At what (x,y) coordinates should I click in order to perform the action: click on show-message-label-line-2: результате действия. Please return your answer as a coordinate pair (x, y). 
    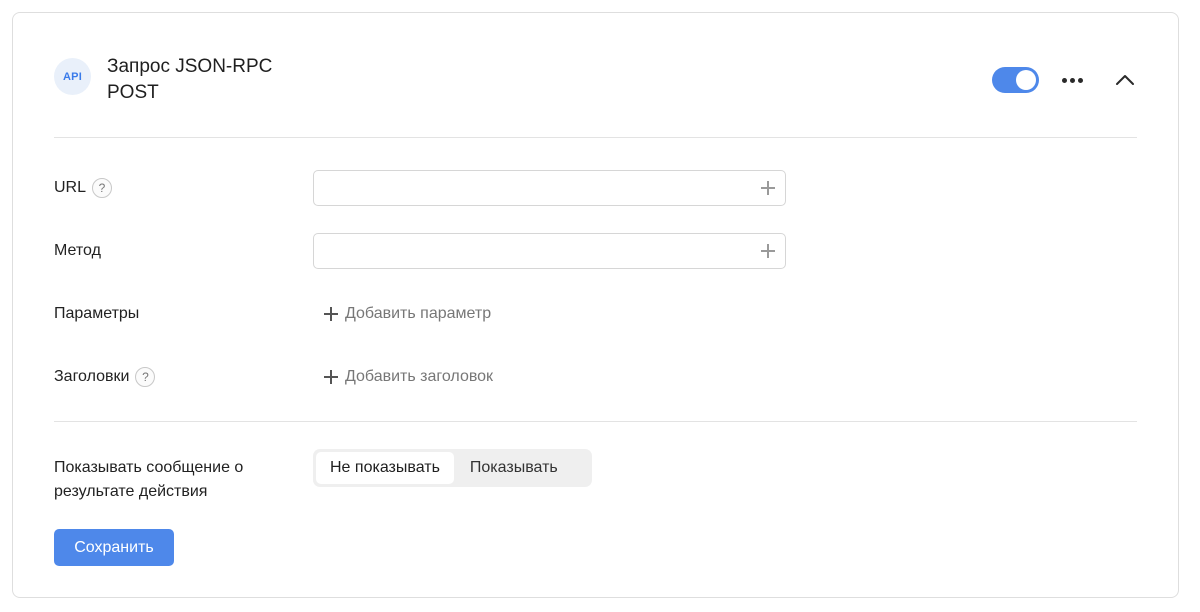
    Looking at the image, I should click on (131, 491).